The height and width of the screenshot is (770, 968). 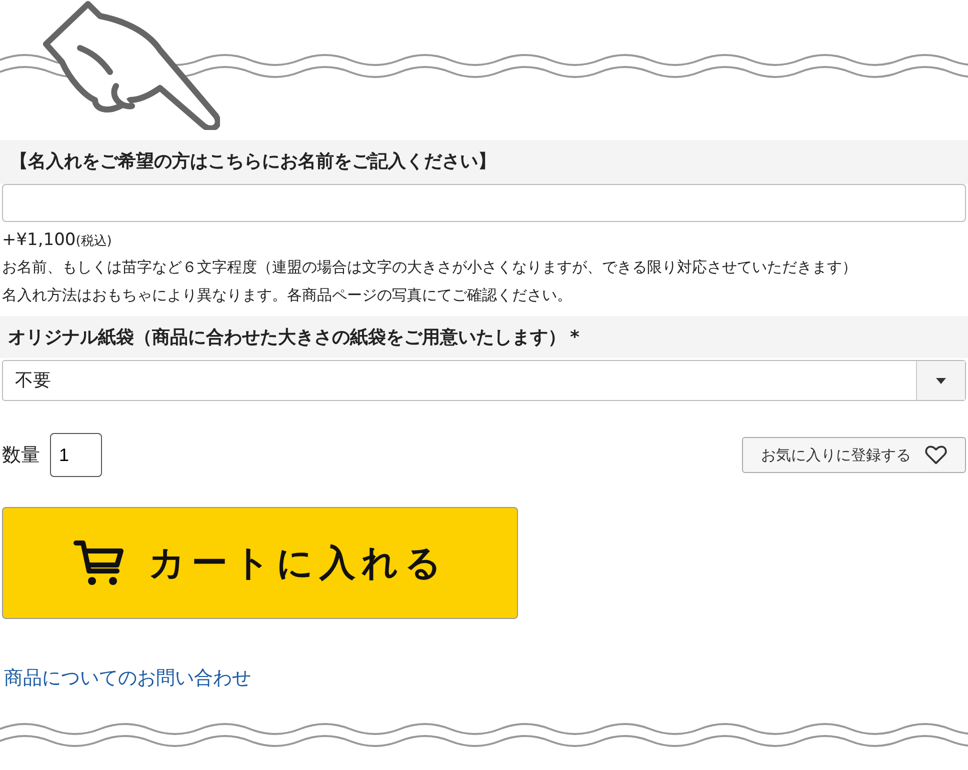 I want to click on name-input-field, so click(x=484, y=203).